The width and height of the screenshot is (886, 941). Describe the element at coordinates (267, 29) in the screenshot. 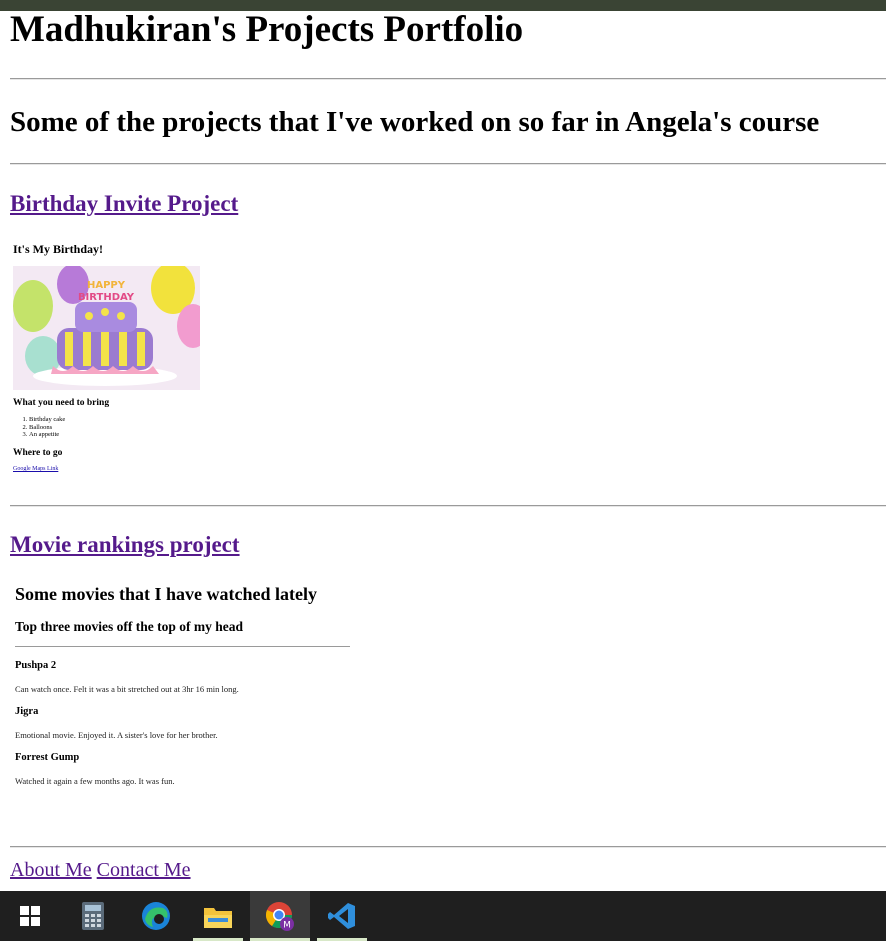

I see `page-title: Madhukiran's Projects Portfolio` at that location.